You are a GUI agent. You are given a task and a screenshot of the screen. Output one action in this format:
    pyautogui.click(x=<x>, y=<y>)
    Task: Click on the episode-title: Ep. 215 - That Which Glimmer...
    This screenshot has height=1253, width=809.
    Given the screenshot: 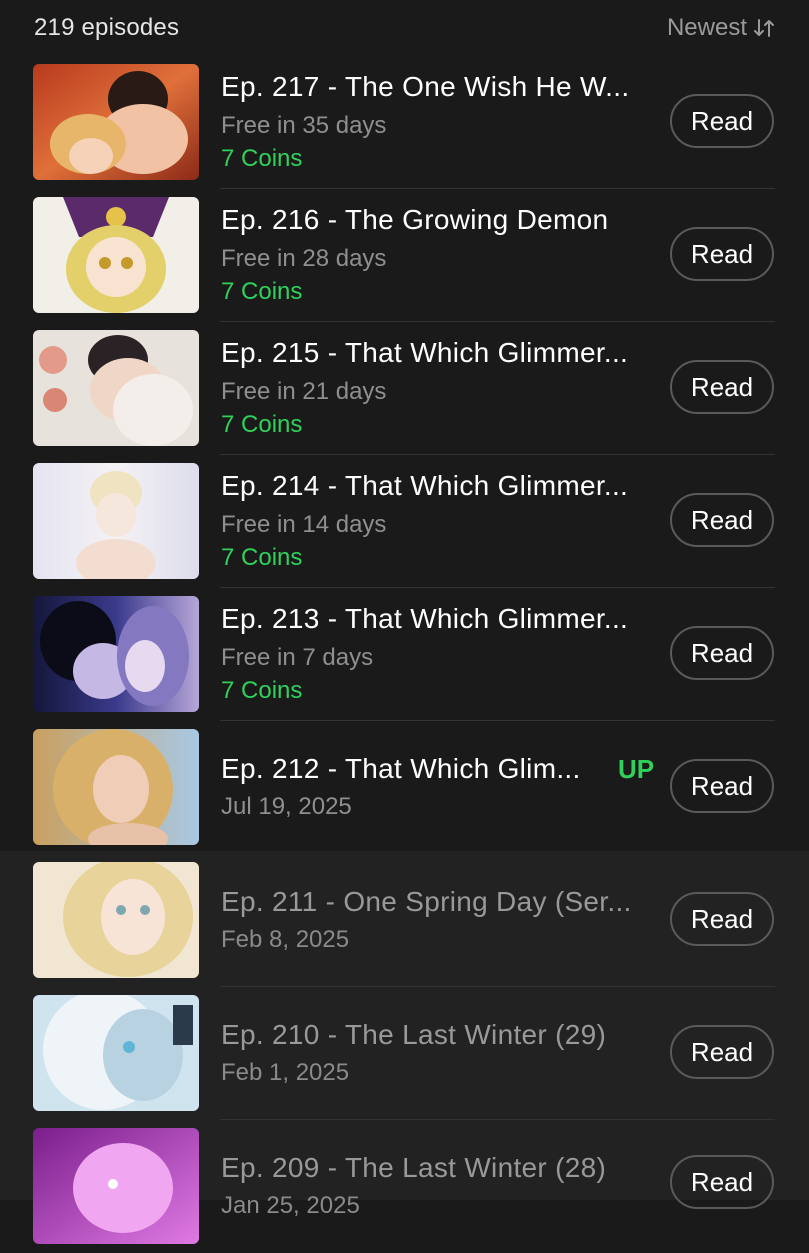 What is the action you would take?
    pyautogui.click(x=425, y=352)
    